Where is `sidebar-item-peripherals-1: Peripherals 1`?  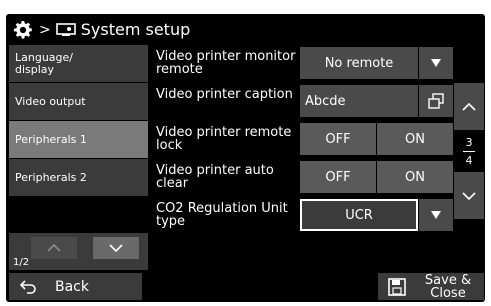
sidebar-item-peripherals-1: Peripherals 1 is located at coordinates (78, 139).